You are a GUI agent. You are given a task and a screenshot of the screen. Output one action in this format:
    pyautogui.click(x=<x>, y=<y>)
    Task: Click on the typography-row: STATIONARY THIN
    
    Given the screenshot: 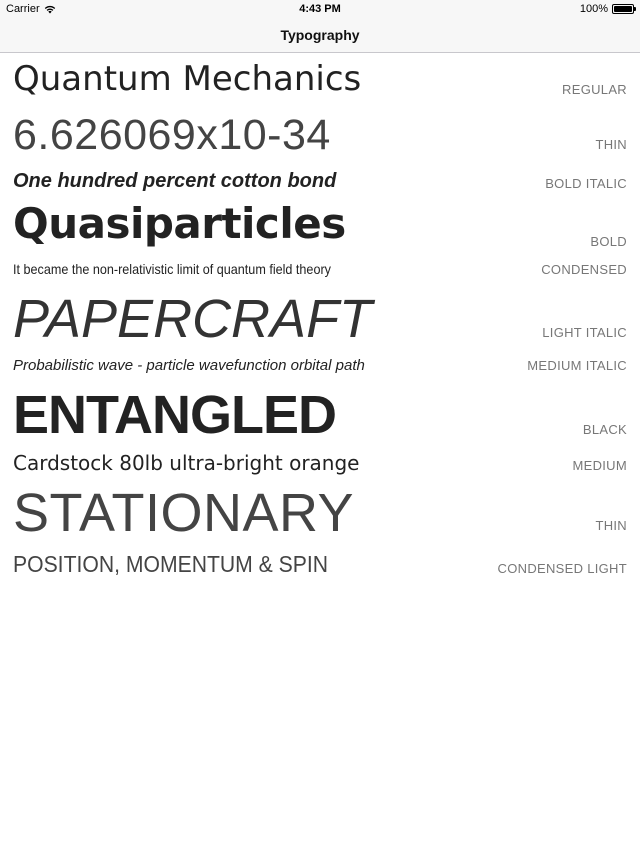 What is the action you would take?
    pyautogui.click(x=320, y=513)
    